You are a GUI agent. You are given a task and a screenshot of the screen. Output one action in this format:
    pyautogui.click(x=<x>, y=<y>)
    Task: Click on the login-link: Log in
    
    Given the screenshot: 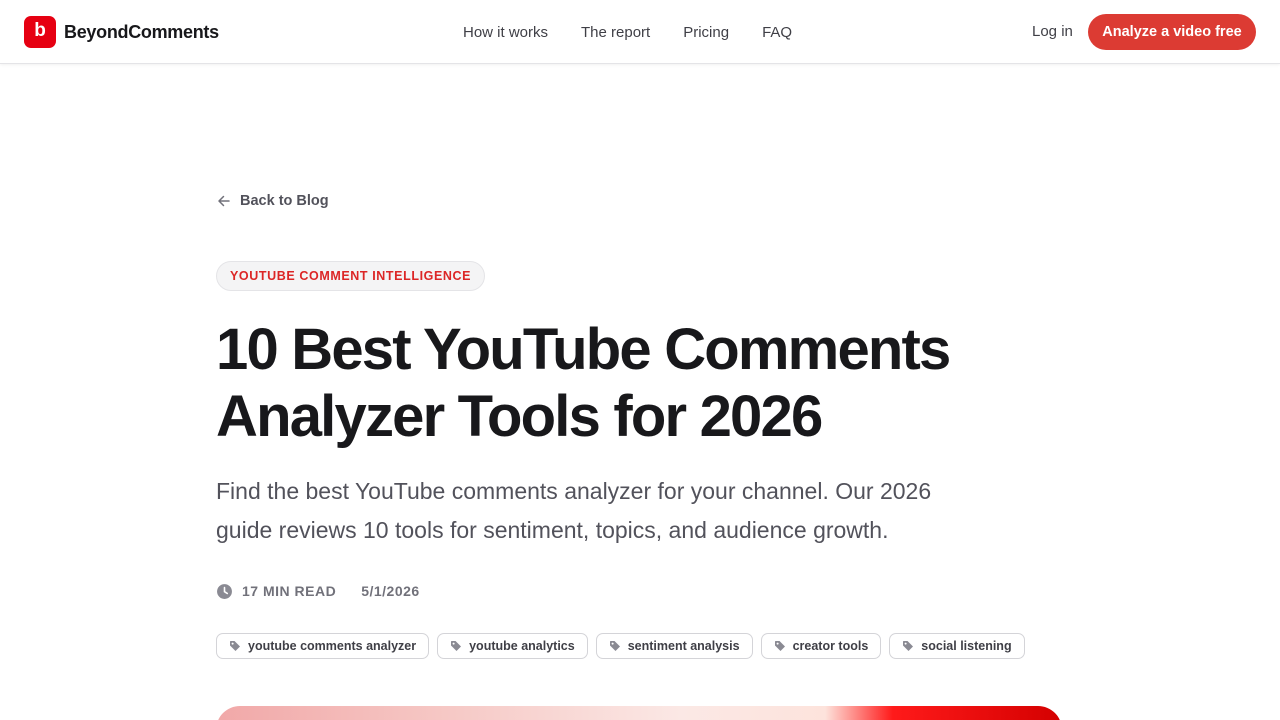 What is the action you would take?
    pyautogui.click(x=1052, y=31)
    